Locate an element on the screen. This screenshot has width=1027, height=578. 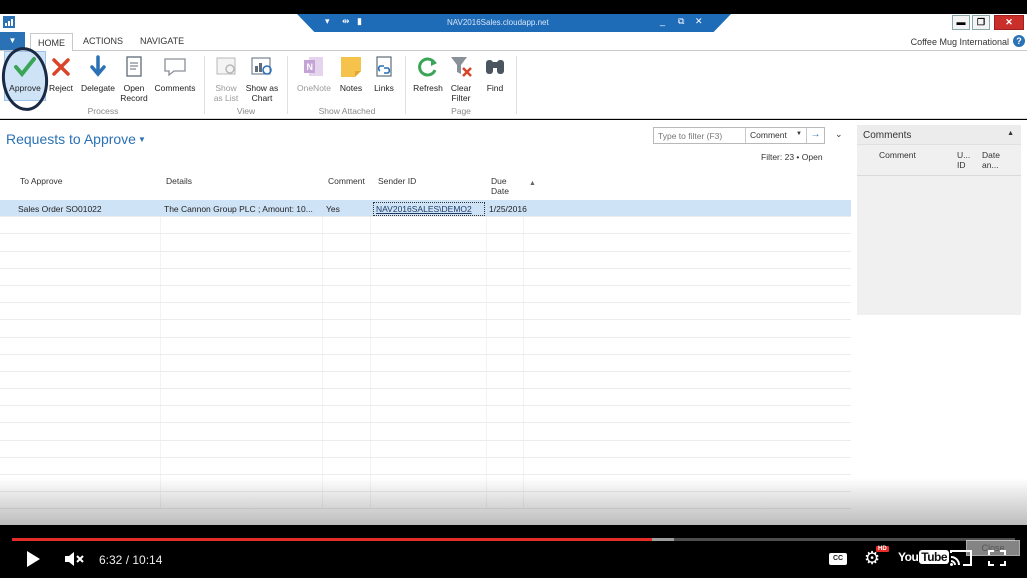
maximize-button: ❐ is located at coordinates (981, 22).